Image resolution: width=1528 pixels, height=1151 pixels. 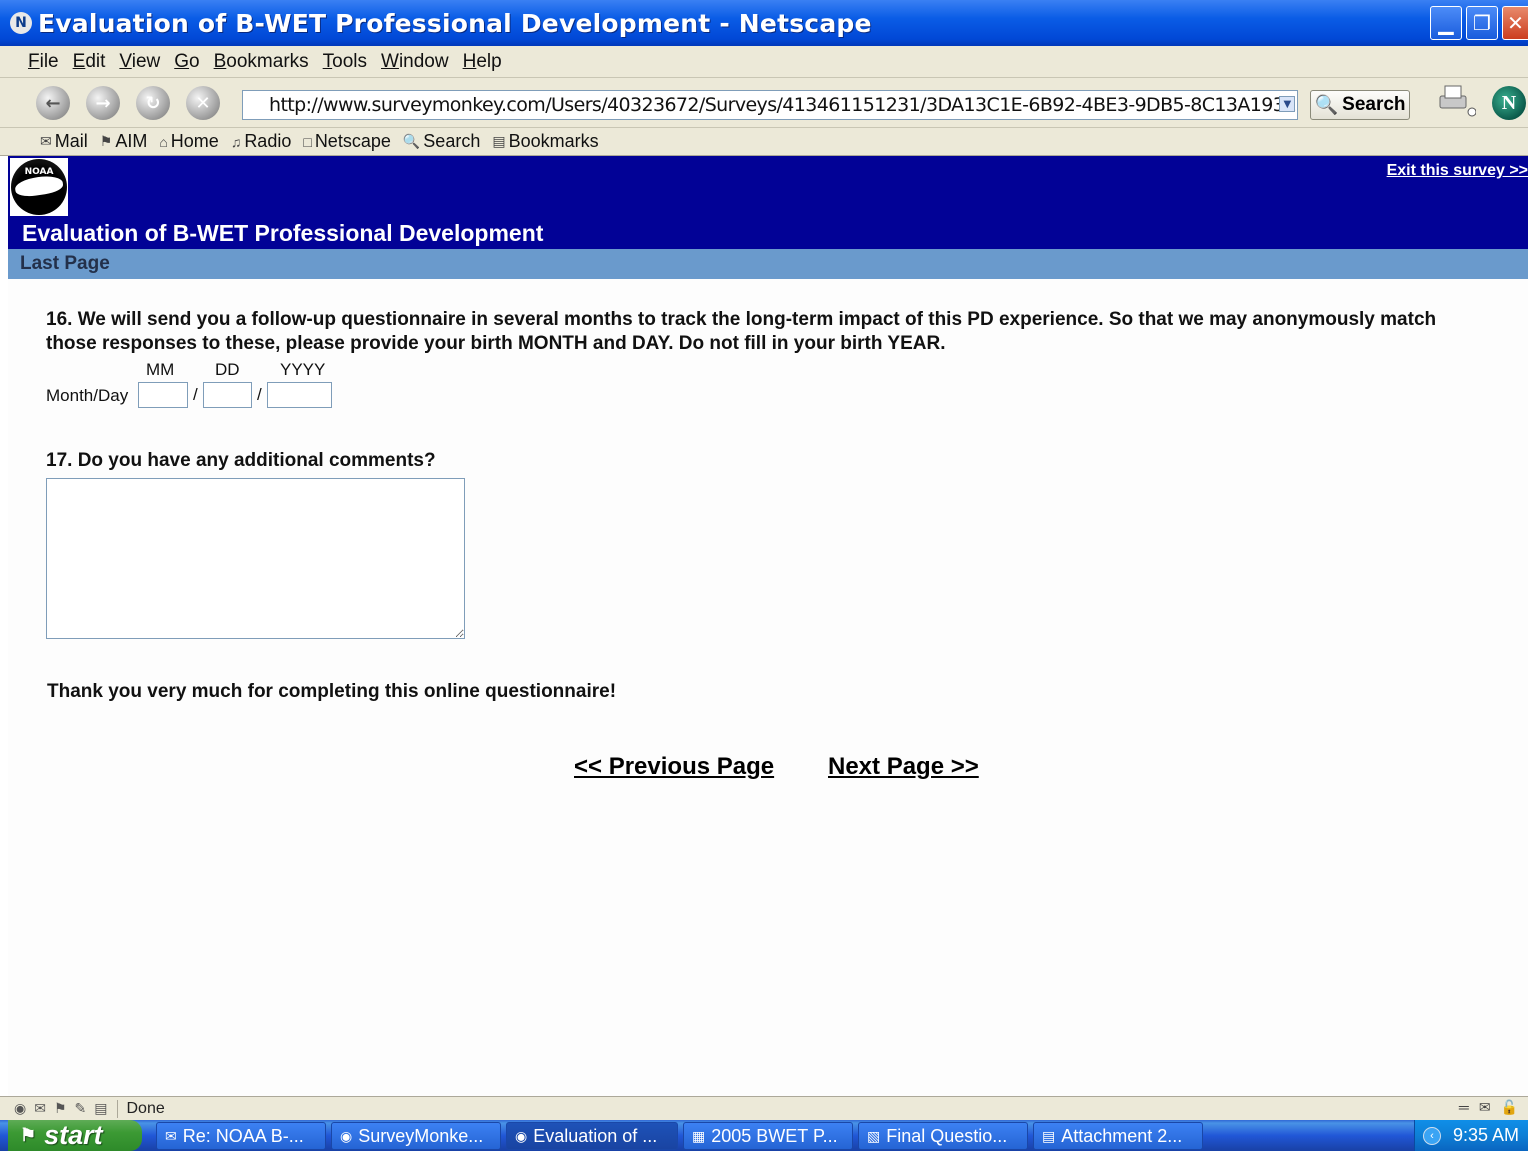 I want to click on search-button-label: Search, so click(x=1374, y=104).